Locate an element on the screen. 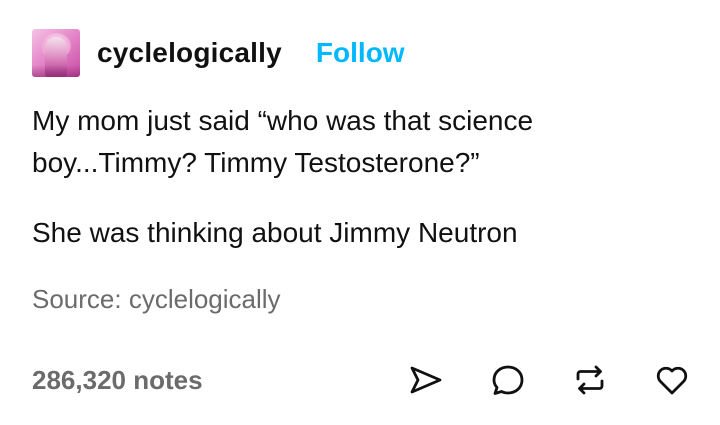  source-attribution: Source: cyclelogically is located at coordinates (156, 299).